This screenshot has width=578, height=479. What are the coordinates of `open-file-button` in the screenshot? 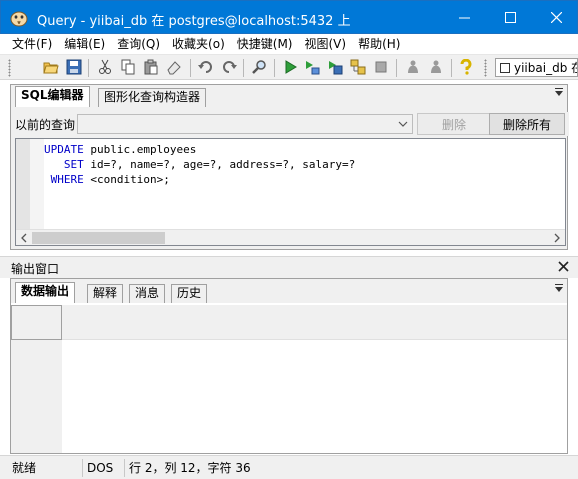 It's located at (51, 67).